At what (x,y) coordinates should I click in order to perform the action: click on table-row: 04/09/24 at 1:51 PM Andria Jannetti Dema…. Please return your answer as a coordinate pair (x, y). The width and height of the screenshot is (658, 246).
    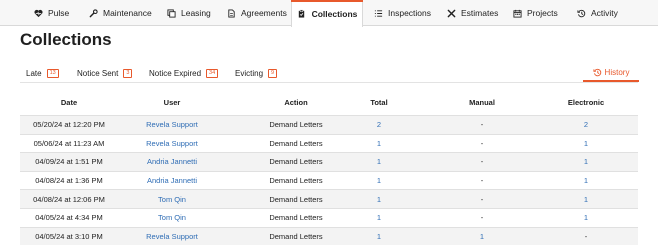
    Looking at the image, I should click on (329, 161).